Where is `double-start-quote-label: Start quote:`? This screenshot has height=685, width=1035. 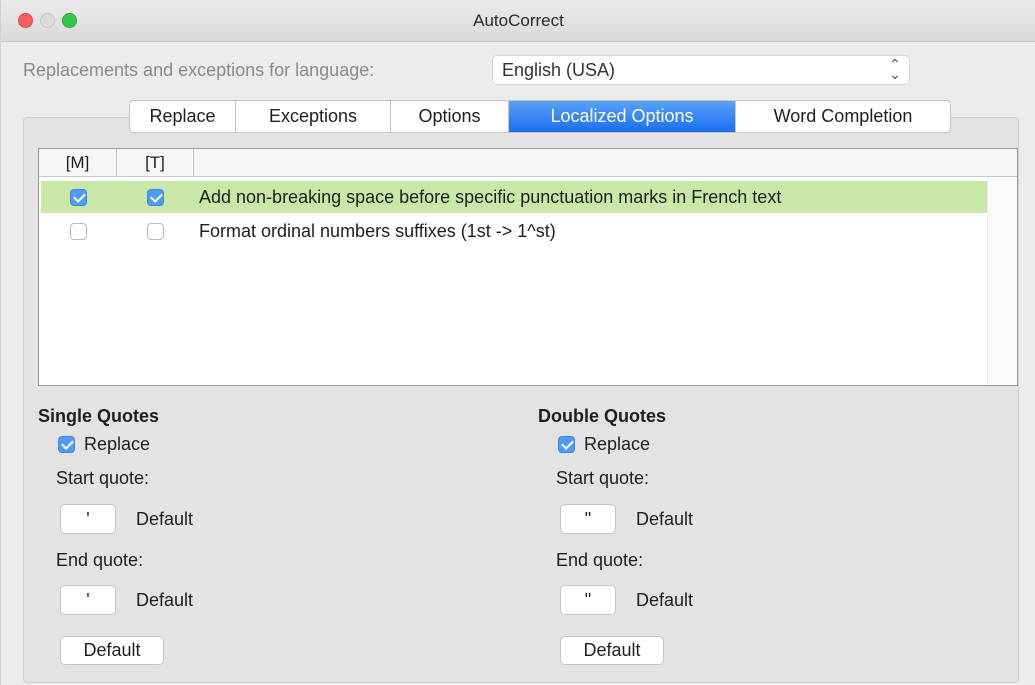
double-start-quote-label: Start quote: is located at coordinates (603, 478).